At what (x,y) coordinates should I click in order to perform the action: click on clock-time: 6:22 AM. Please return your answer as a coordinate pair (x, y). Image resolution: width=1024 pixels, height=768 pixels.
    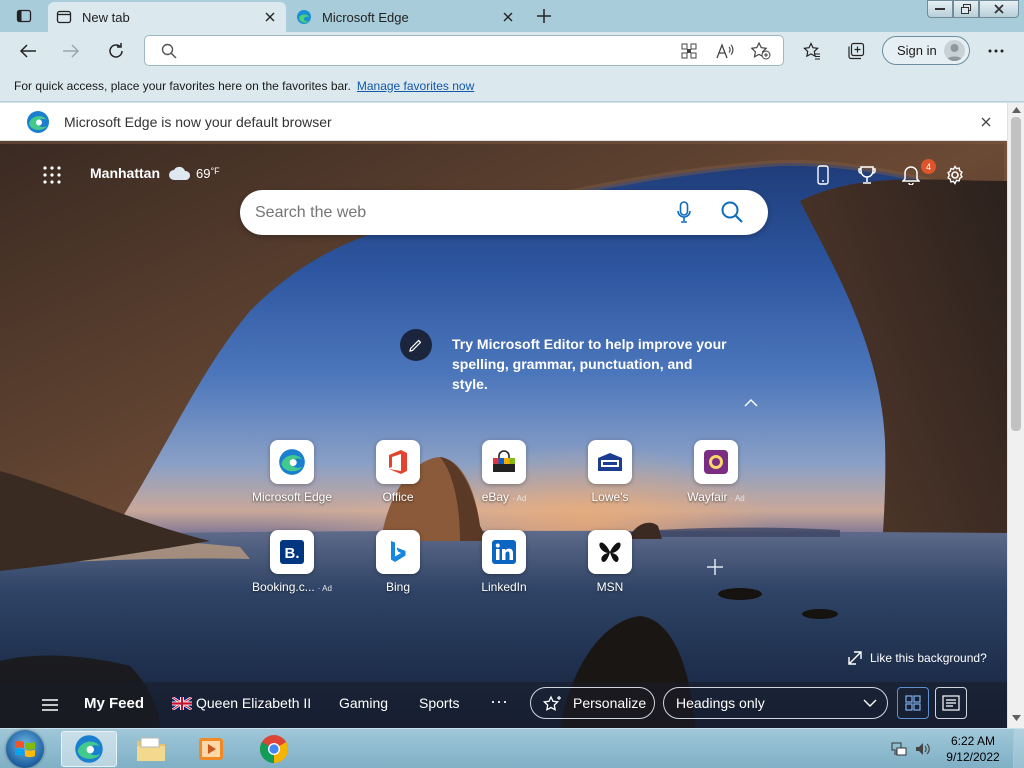
    Looking at the image, I should click on (973, 741).